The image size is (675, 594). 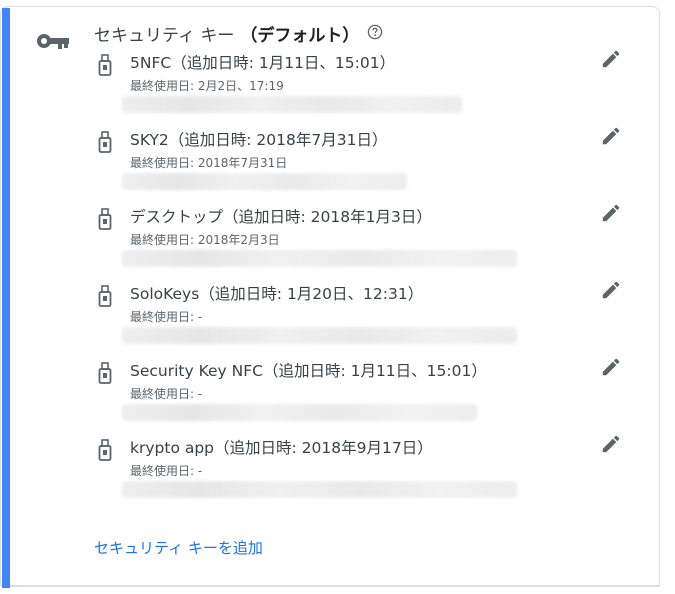 What do you see at coordinates (375, 32) in the screenshot?
I see `help-circle-icon` at bounding box center [375, 32].